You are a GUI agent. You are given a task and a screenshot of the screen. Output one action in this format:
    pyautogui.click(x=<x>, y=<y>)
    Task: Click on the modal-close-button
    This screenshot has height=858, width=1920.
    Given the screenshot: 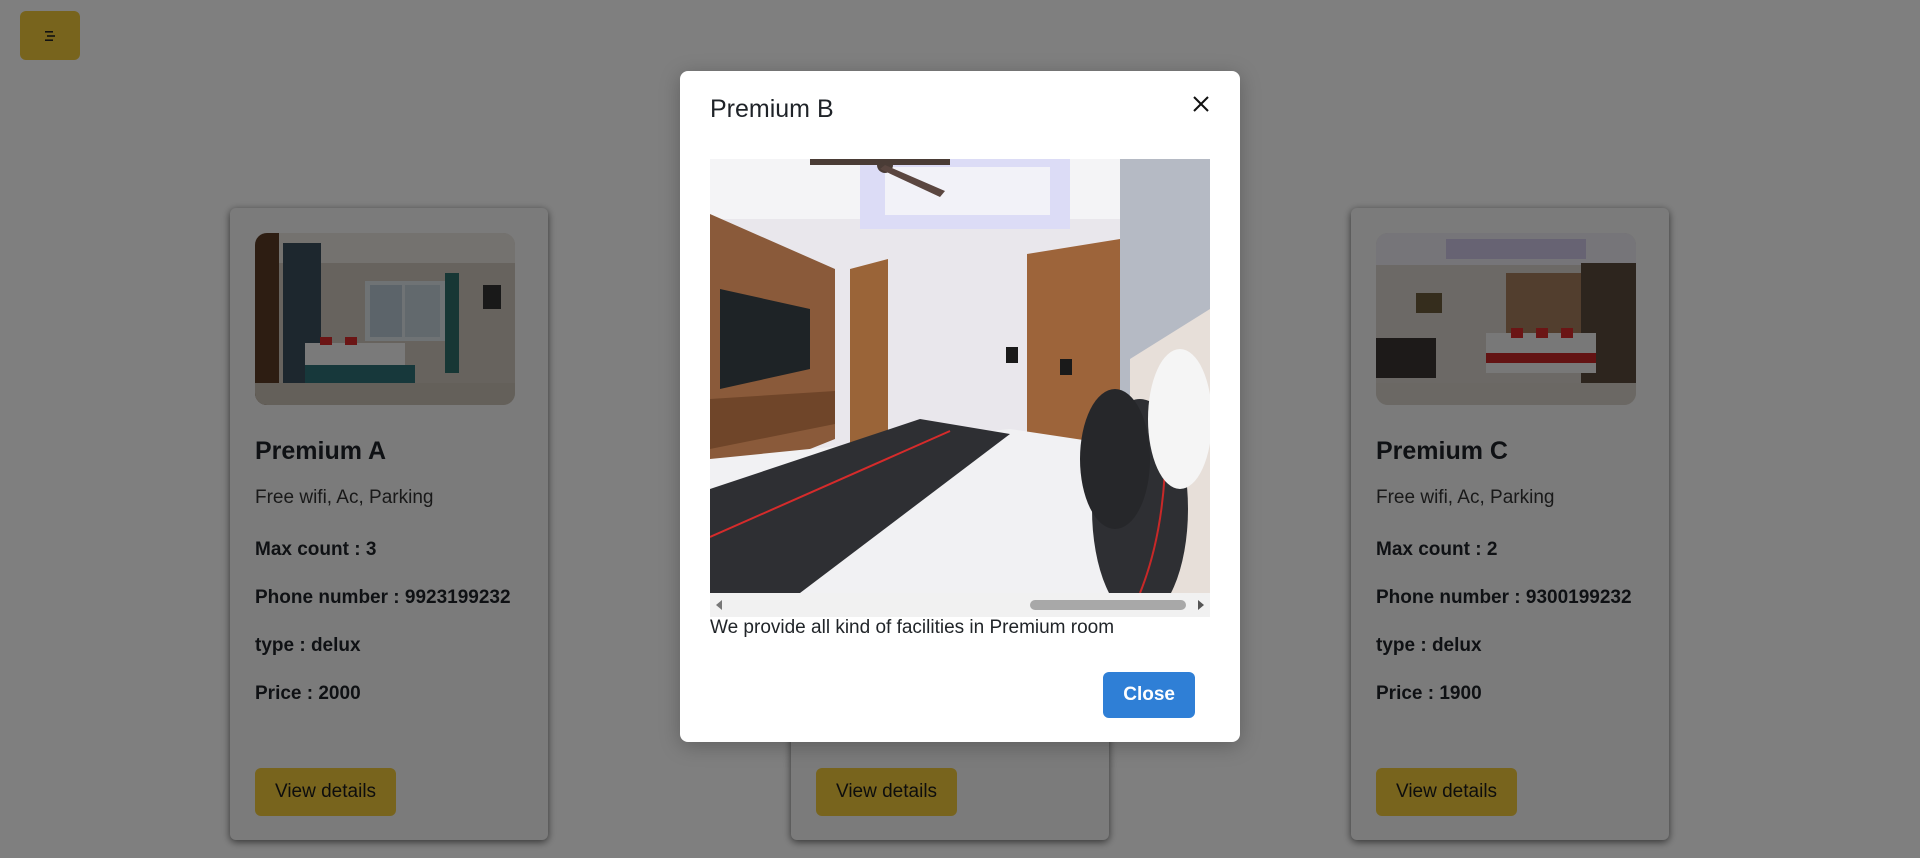 What is the action you would take?
    pyautogui.click(x=1201, y=104)
    